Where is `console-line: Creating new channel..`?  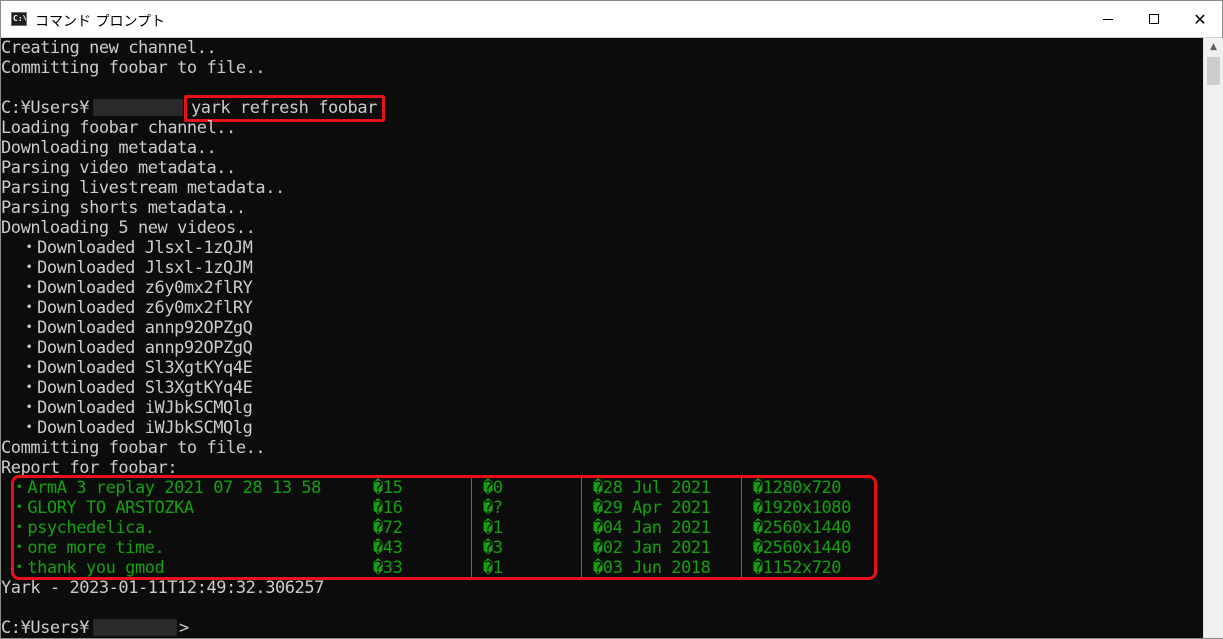
console-line: Creating new channel.. is located at coordinates (109, 48).